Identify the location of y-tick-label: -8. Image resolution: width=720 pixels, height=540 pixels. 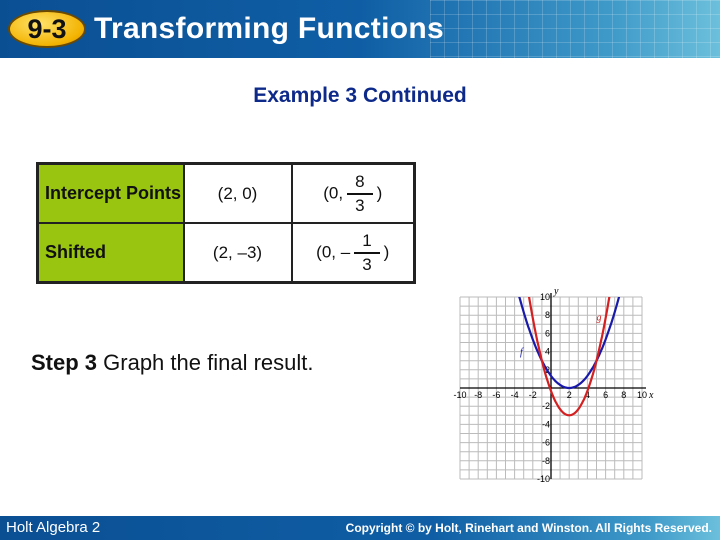
(546, 461).